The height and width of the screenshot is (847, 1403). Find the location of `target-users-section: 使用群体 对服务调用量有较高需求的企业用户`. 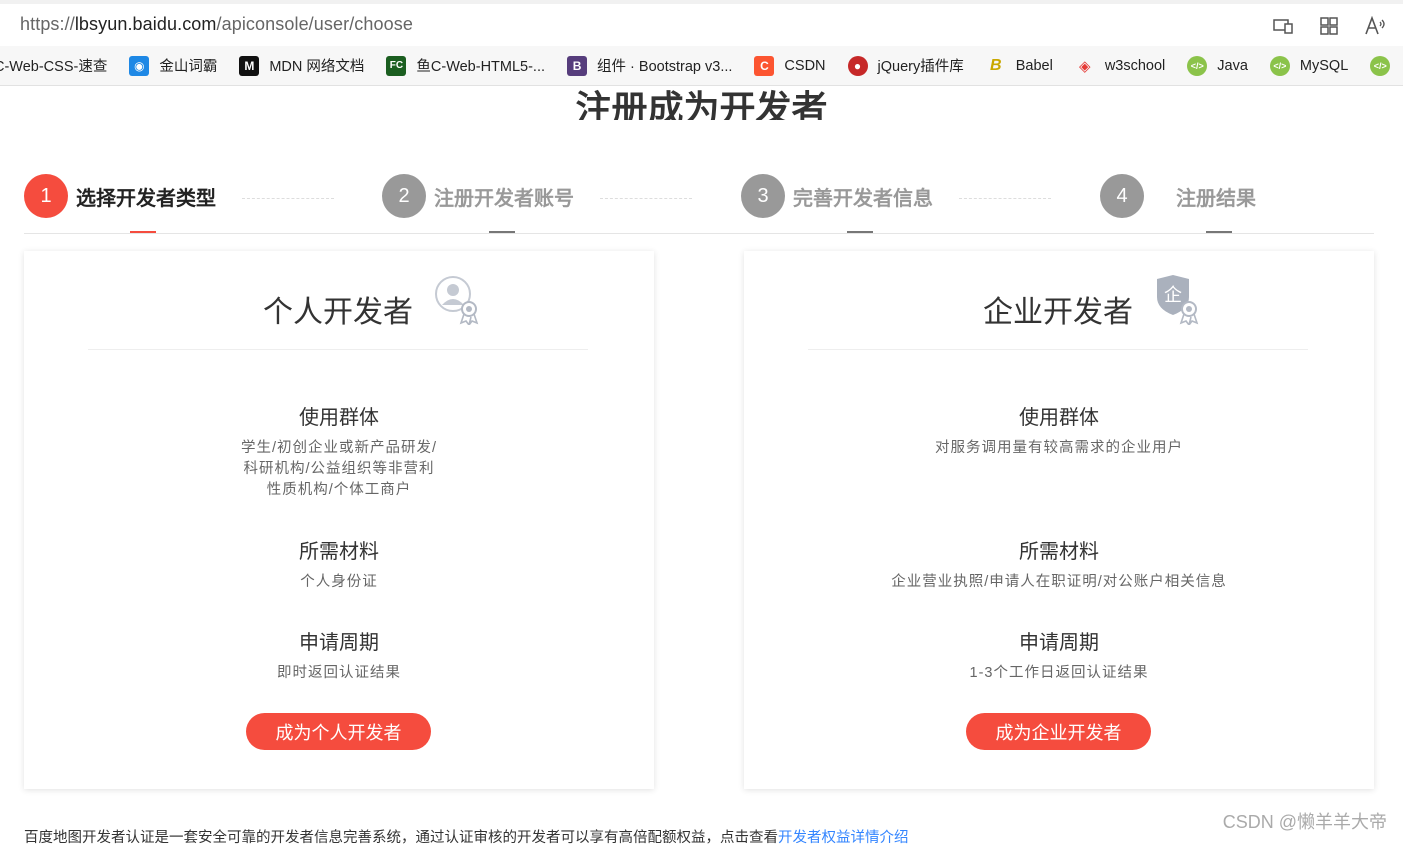

target-users-section: 使用群体 对服务调用量有较高需求的企业用户 is located at coordinates (1059, 430).